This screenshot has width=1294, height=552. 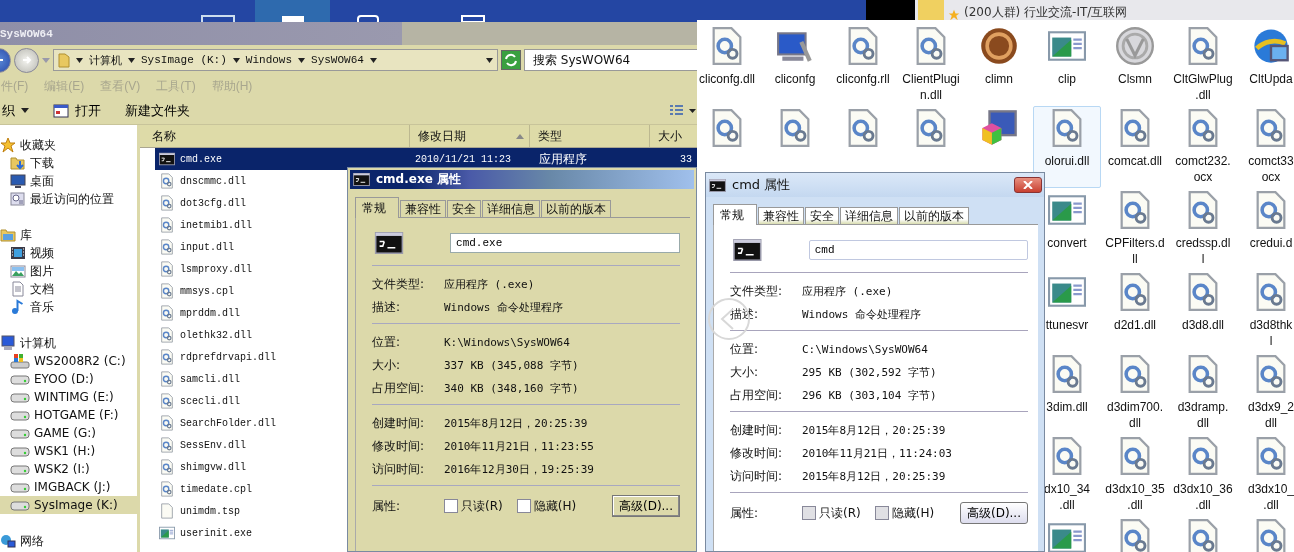 What do you see at coordinates (26, 33) in the screenshot?
I see `window-title: SysWOW64` at bounding box center [26, 33].